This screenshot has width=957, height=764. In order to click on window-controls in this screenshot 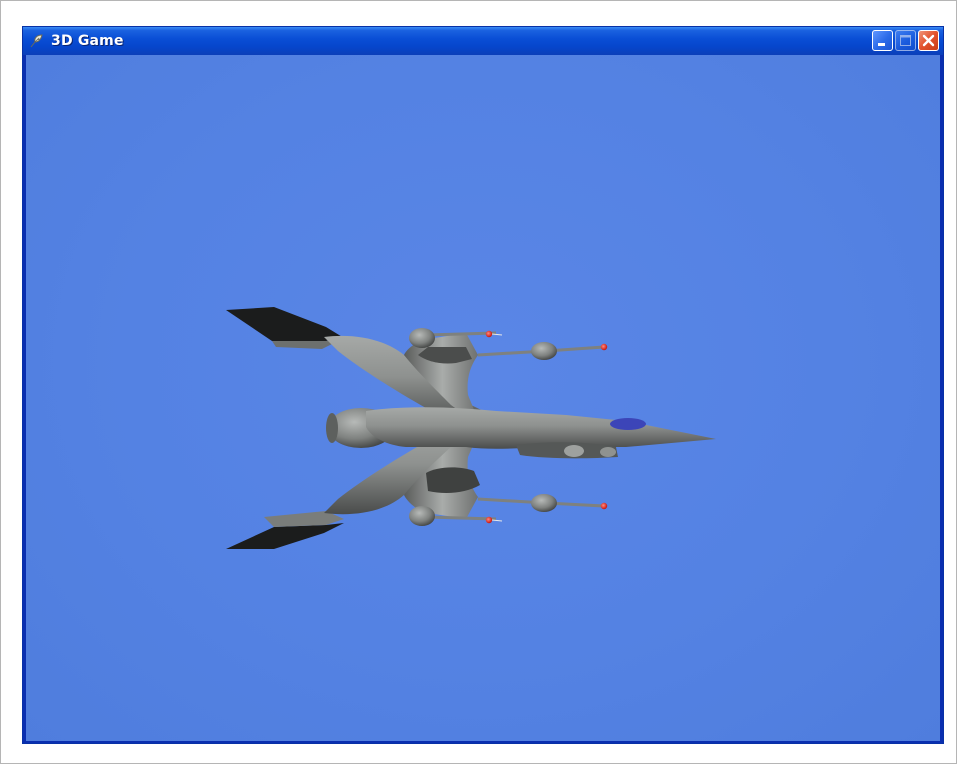, I will do `click(905, 40)`.